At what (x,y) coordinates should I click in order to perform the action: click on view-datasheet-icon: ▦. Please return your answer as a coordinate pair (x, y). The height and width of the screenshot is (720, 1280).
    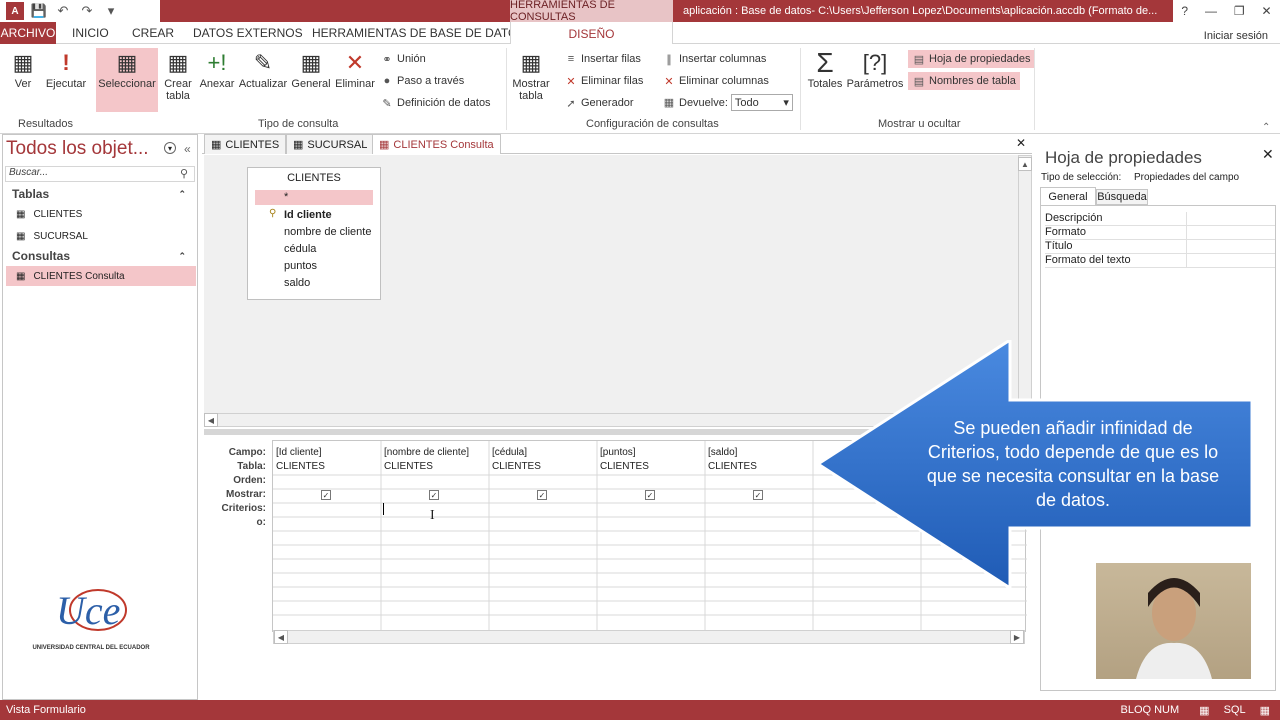
    Looking at the image, I should click on (1204, 710).